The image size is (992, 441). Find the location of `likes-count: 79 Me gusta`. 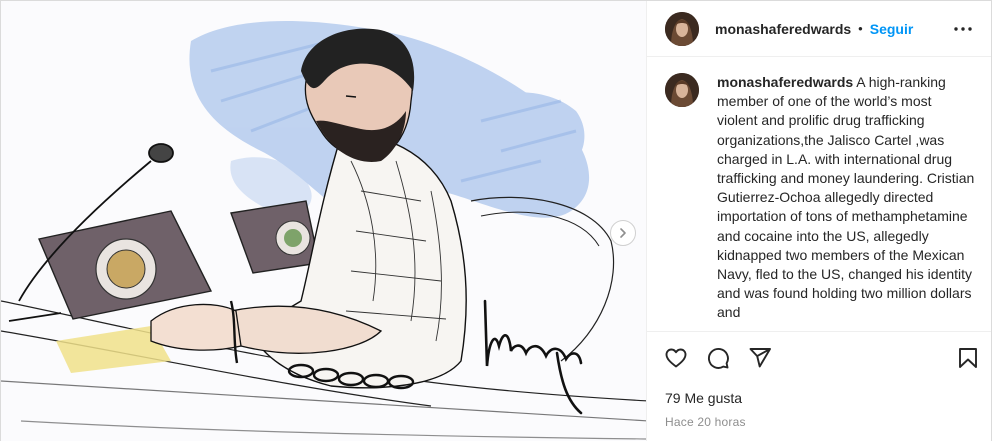

likes-count: 79 Me gusta is located at coordinates (819, 398).